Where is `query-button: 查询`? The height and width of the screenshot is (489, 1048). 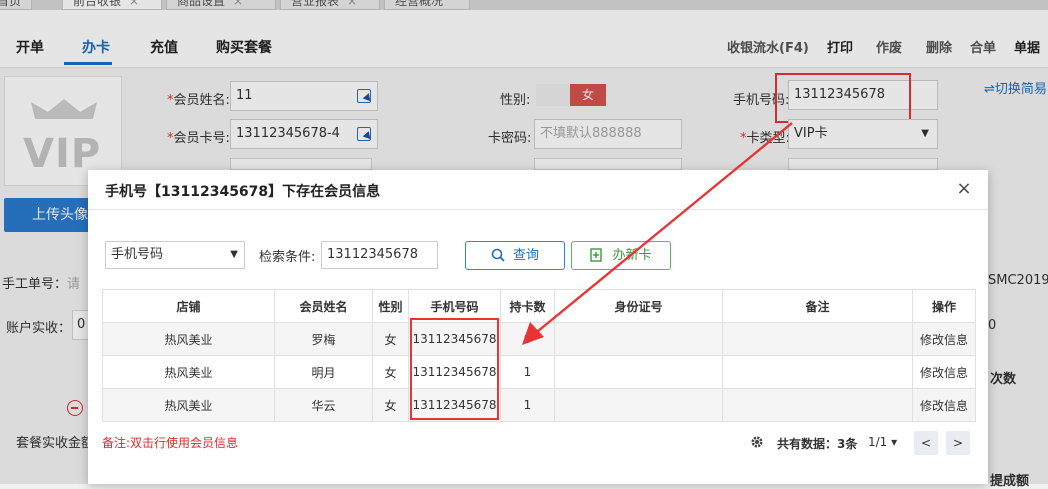
query-button: 查询 is located at coordinates (515, 255).